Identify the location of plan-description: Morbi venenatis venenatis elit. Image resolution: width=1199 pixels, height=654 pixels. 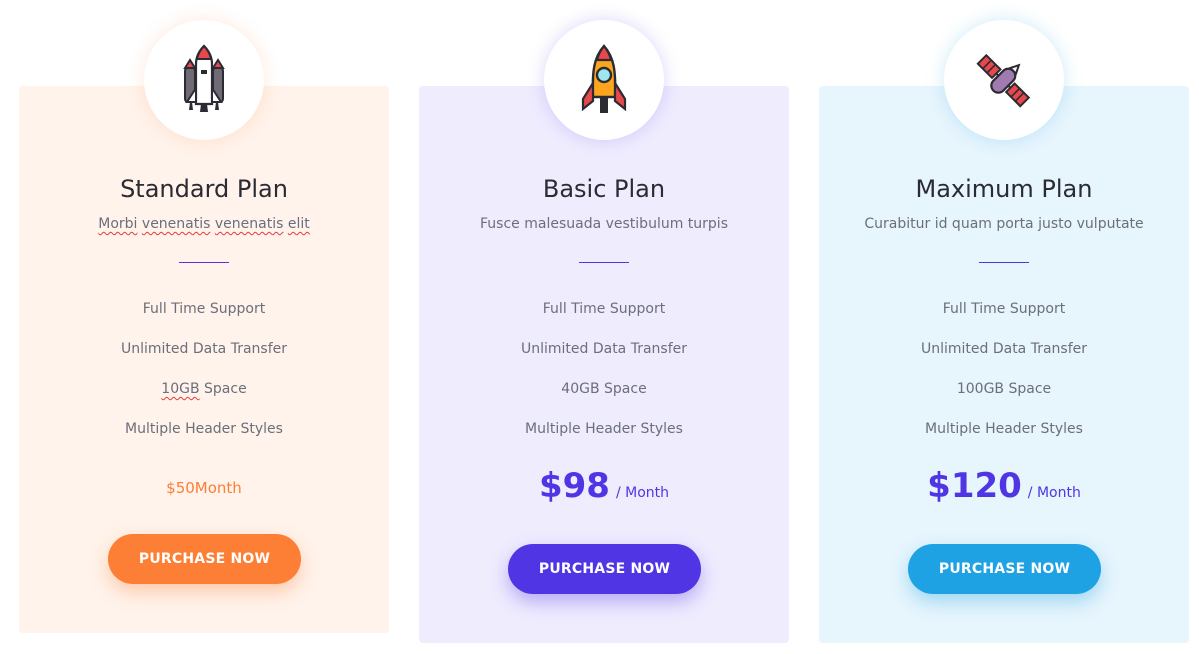
(204, 224).